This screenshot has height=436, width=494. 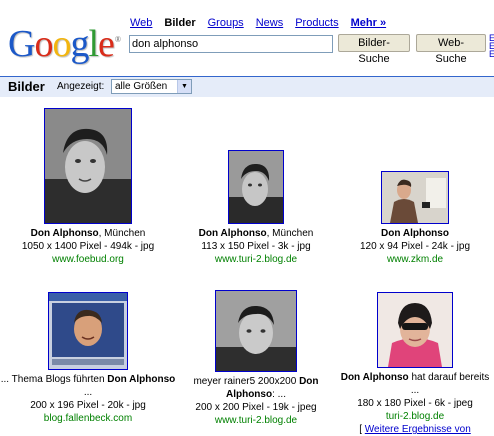 I want to click on result-meta: 180 x 180 Pixel - 6k - jpeg, so click(x=415, y=403).